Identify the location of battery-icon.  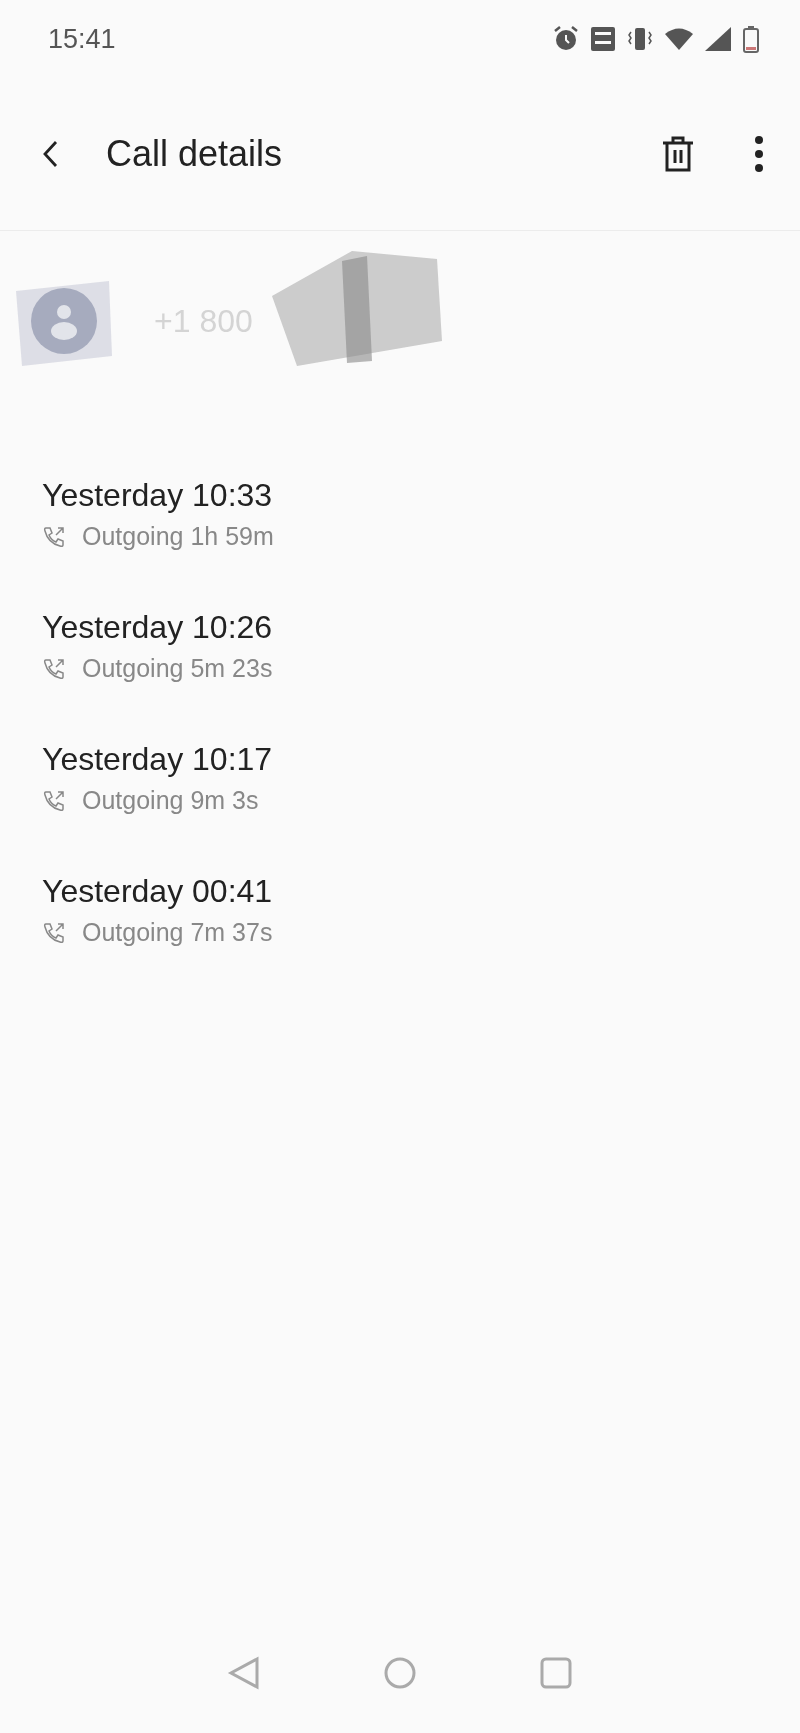
(751, 39).